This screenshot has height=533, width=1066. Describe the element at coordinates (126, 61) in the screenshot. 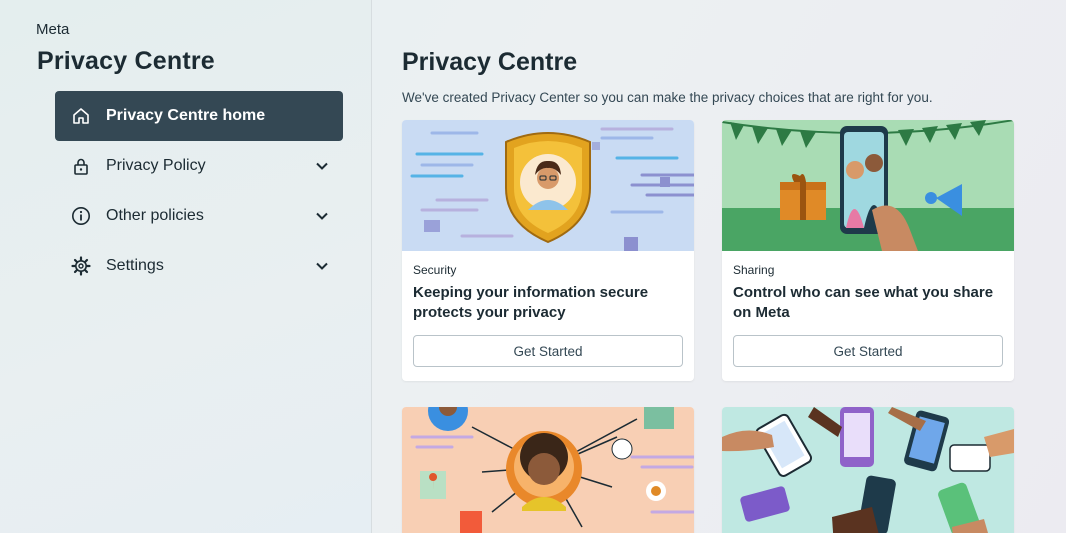

I see `sidebar-title: Privacy Centre` at that location.